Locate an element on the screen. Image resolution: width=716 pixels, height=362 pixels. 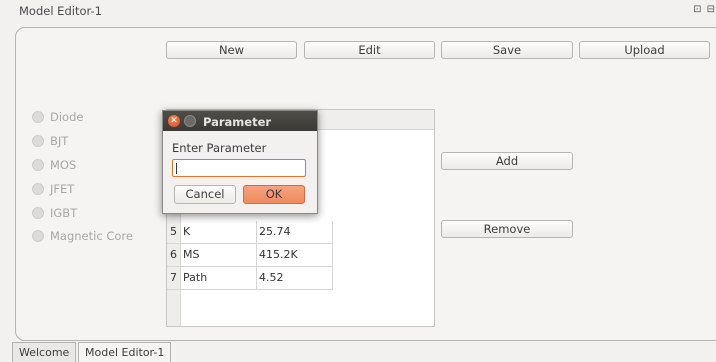
tab-model-editor-1: Model Editor-1 is located at coordinates (125, 352).